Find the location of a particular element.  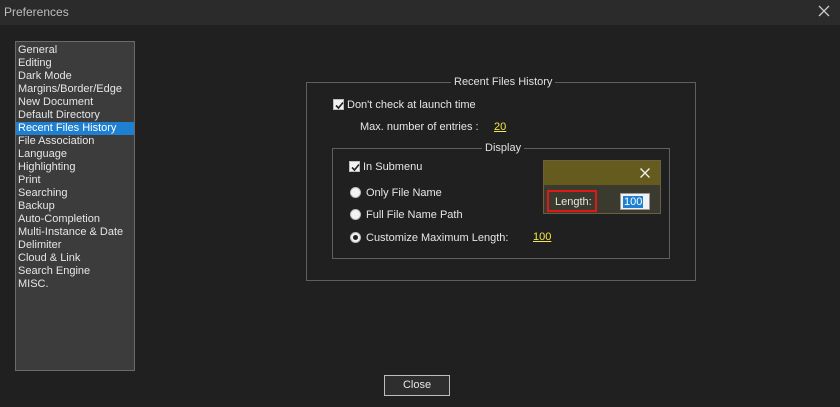

title-bar: Preferences is located at coordinates (420, 12).